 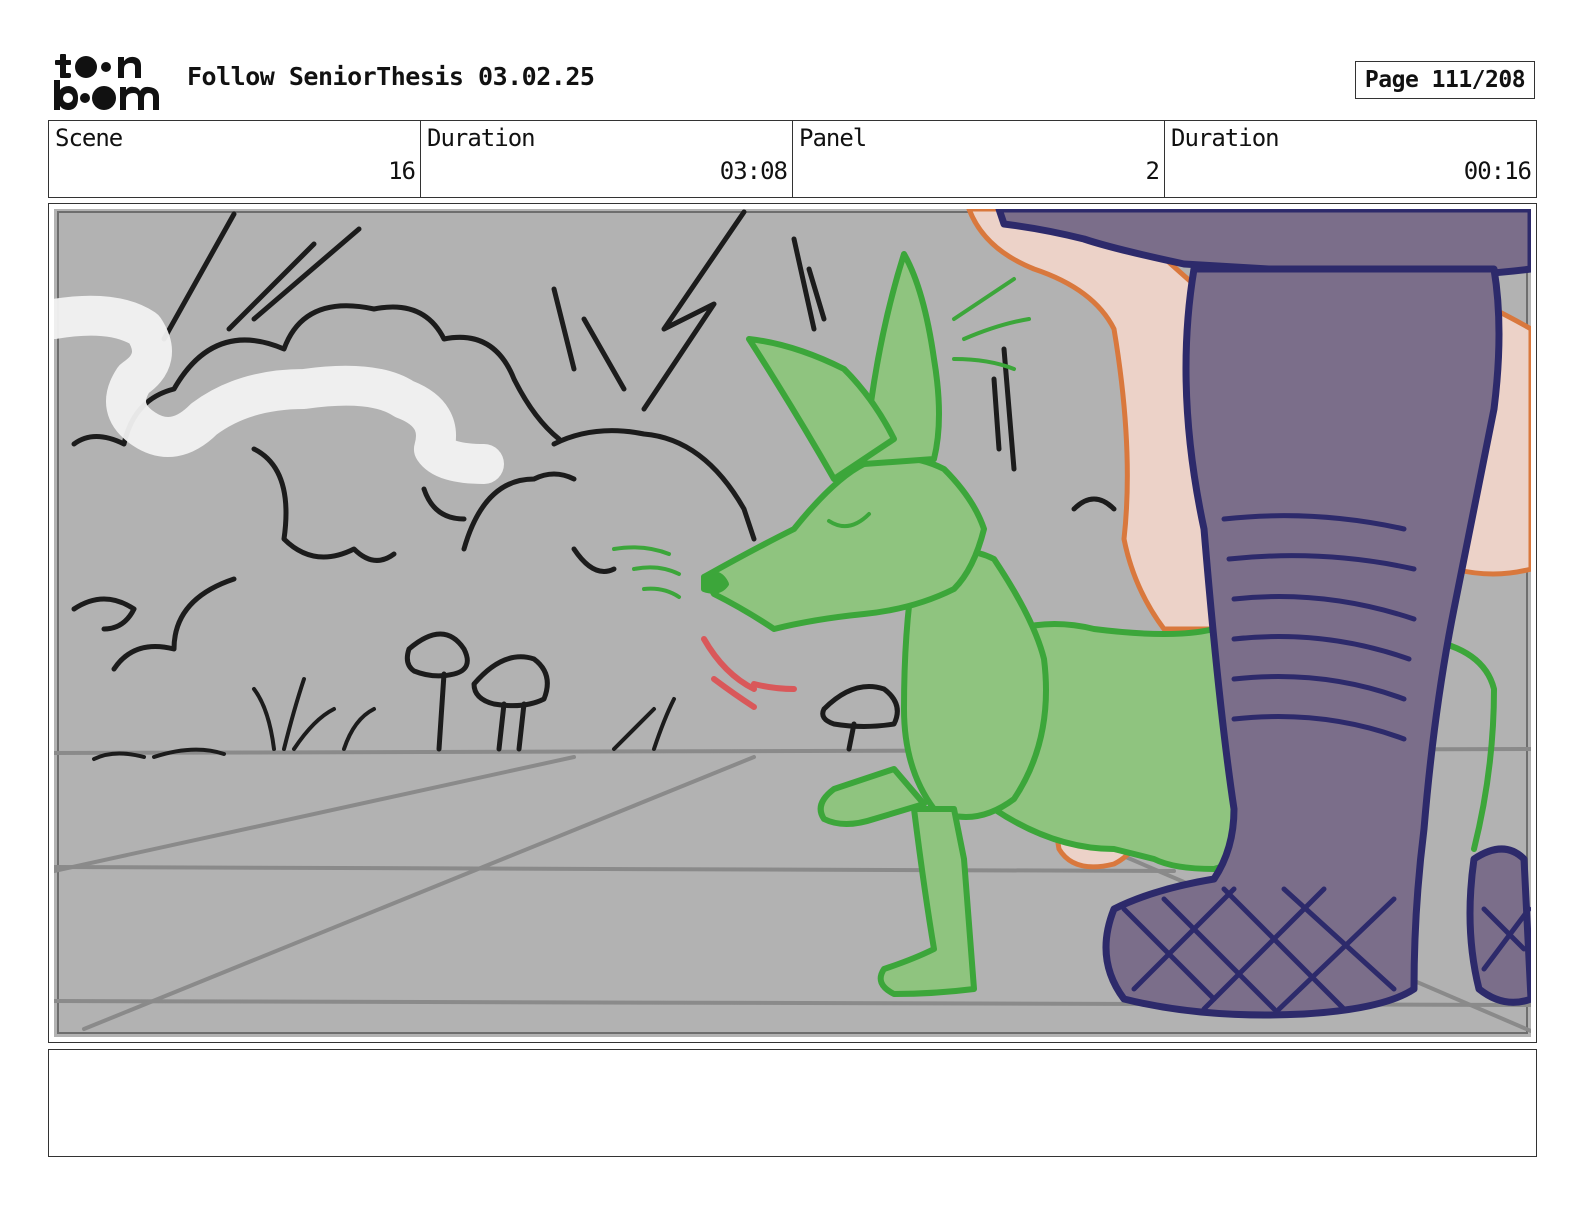 I want to click on scene-duration-label: Duration, so click(x=481, y=138).